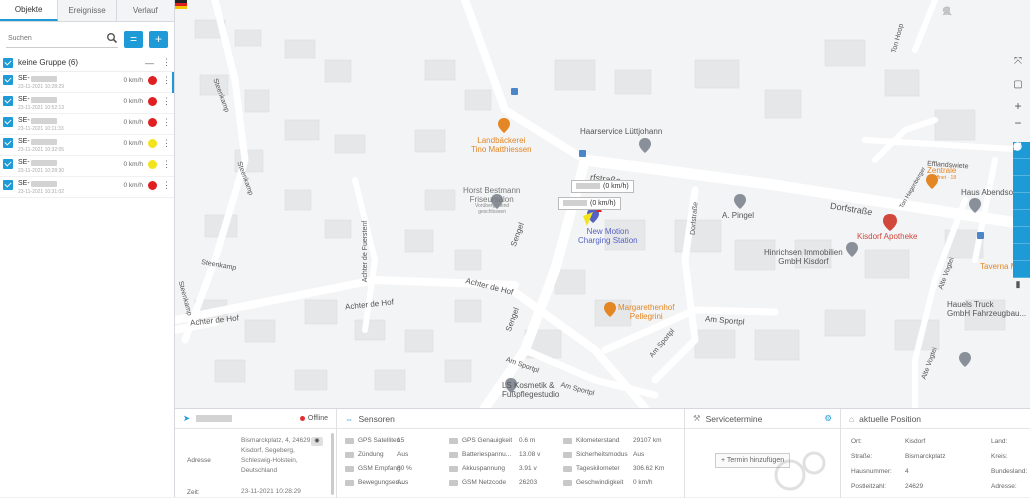 The image size is (1030, 498). Describe the element at coordinates (29, 10) in the screenshot. I see `tab-objekte: Objekte` at that location.